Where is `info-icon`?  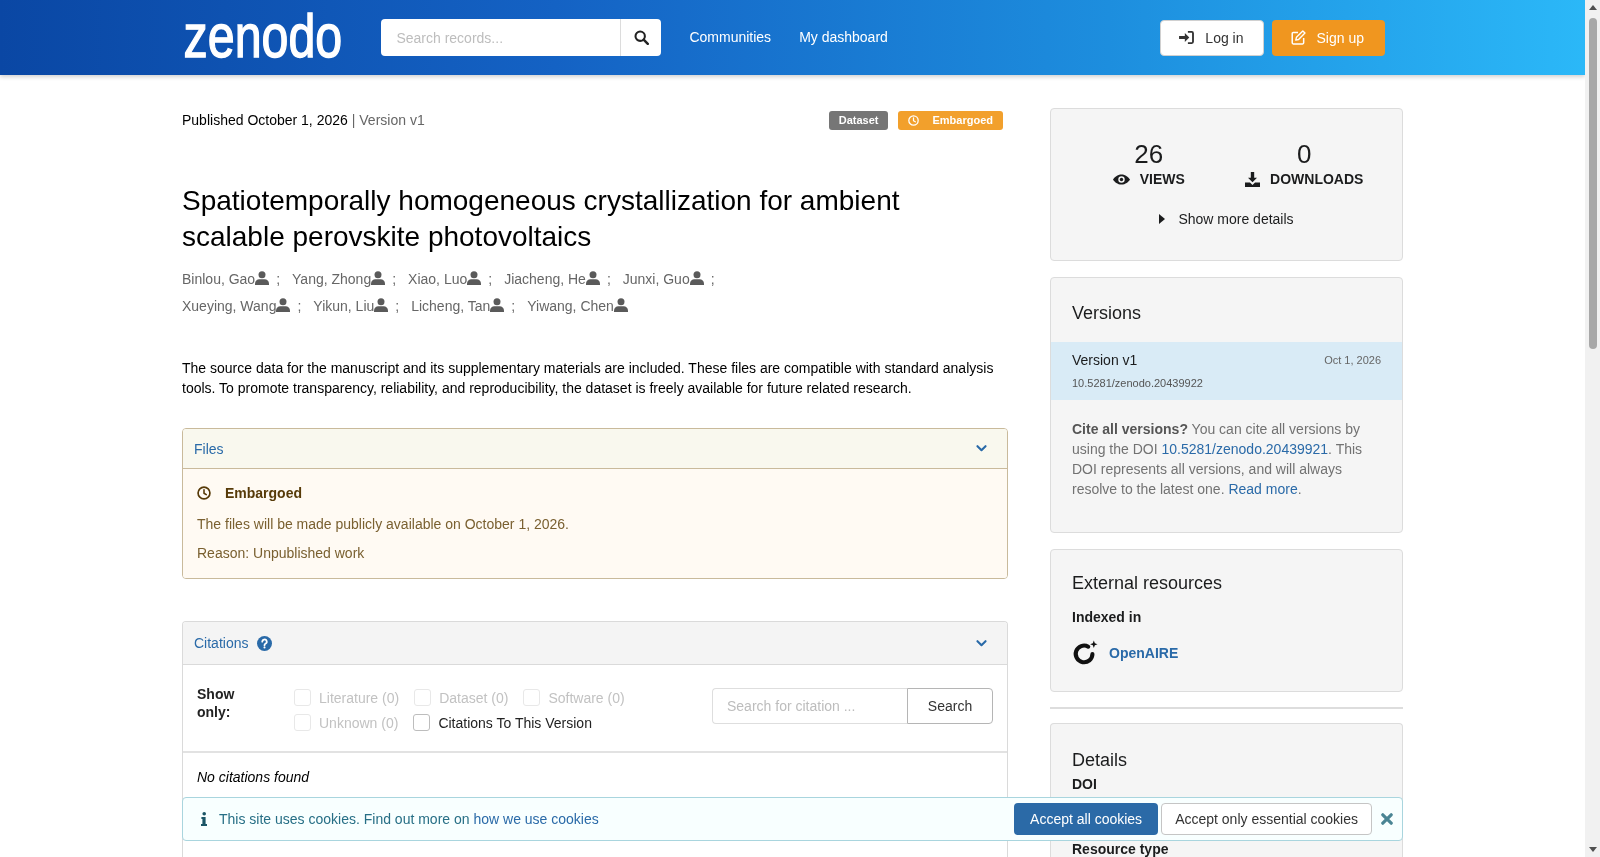 info-icon is located at coordinates (204, 819).